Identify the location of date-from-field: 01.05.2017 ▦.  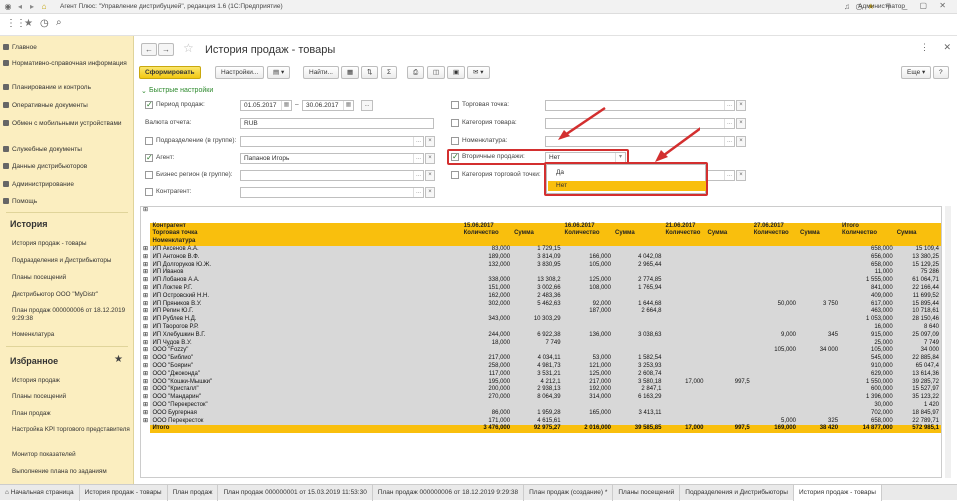
(266, 105).